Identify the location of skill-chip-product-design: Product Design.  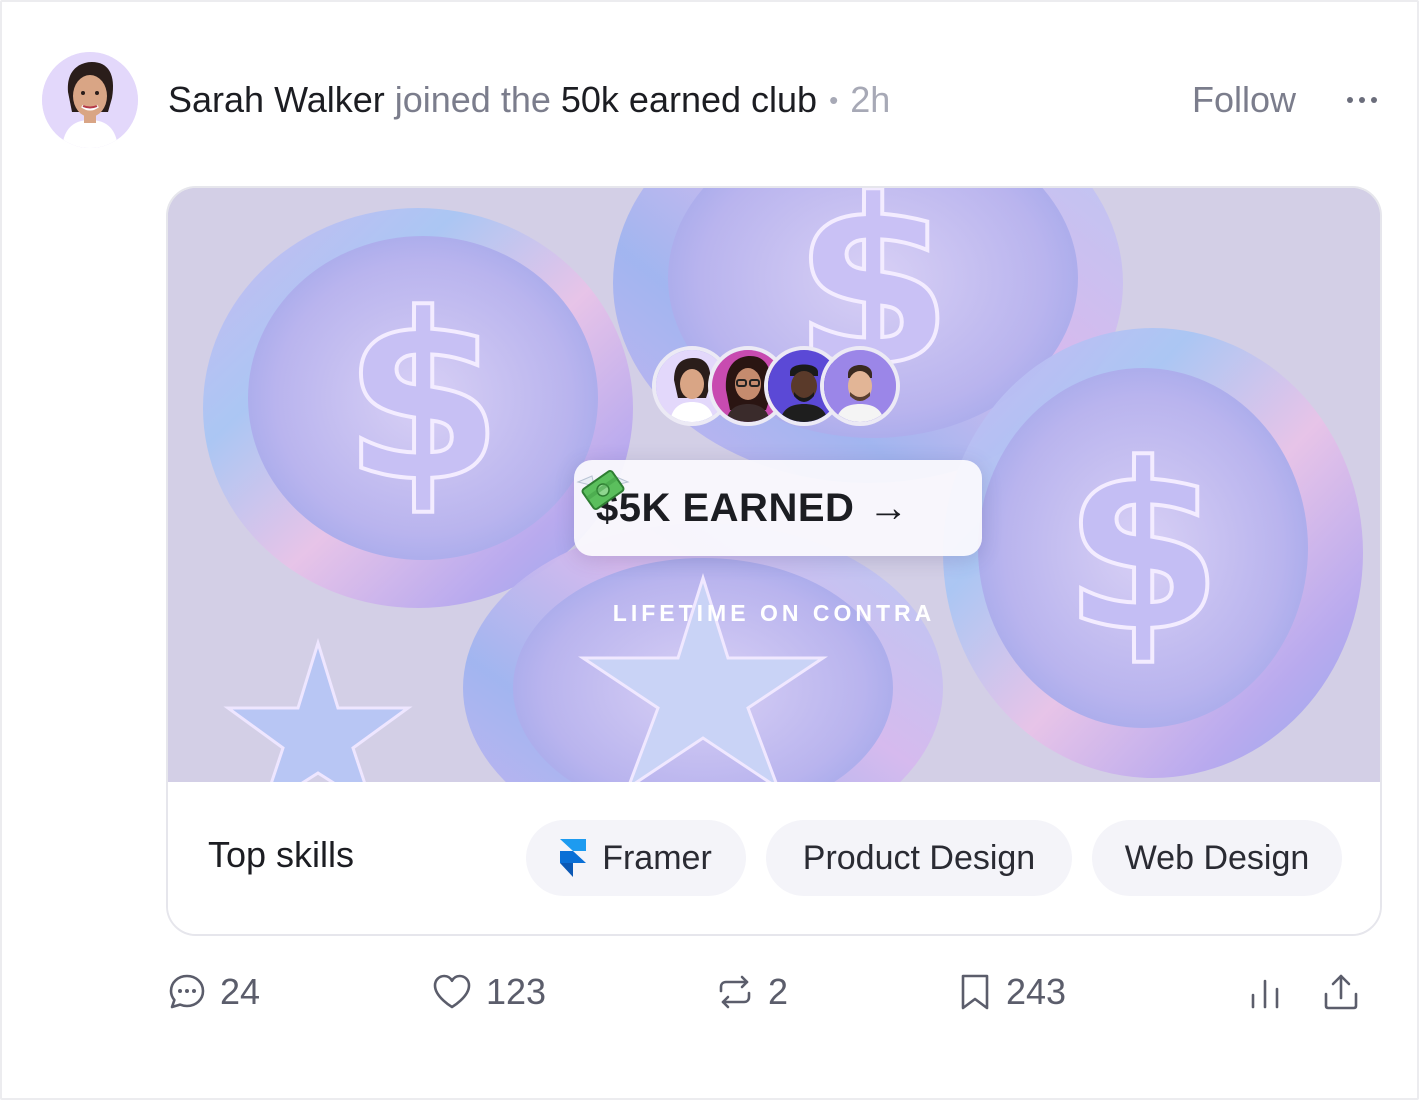
(919, 858).